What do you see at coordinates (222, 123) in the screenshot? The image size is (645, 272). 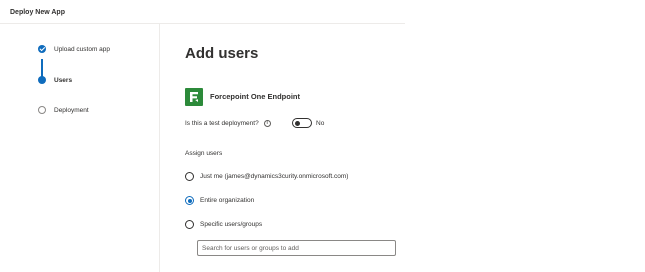 I see `test-deployment-label: Is this a test deployment?` at bounding box center [222, 123].